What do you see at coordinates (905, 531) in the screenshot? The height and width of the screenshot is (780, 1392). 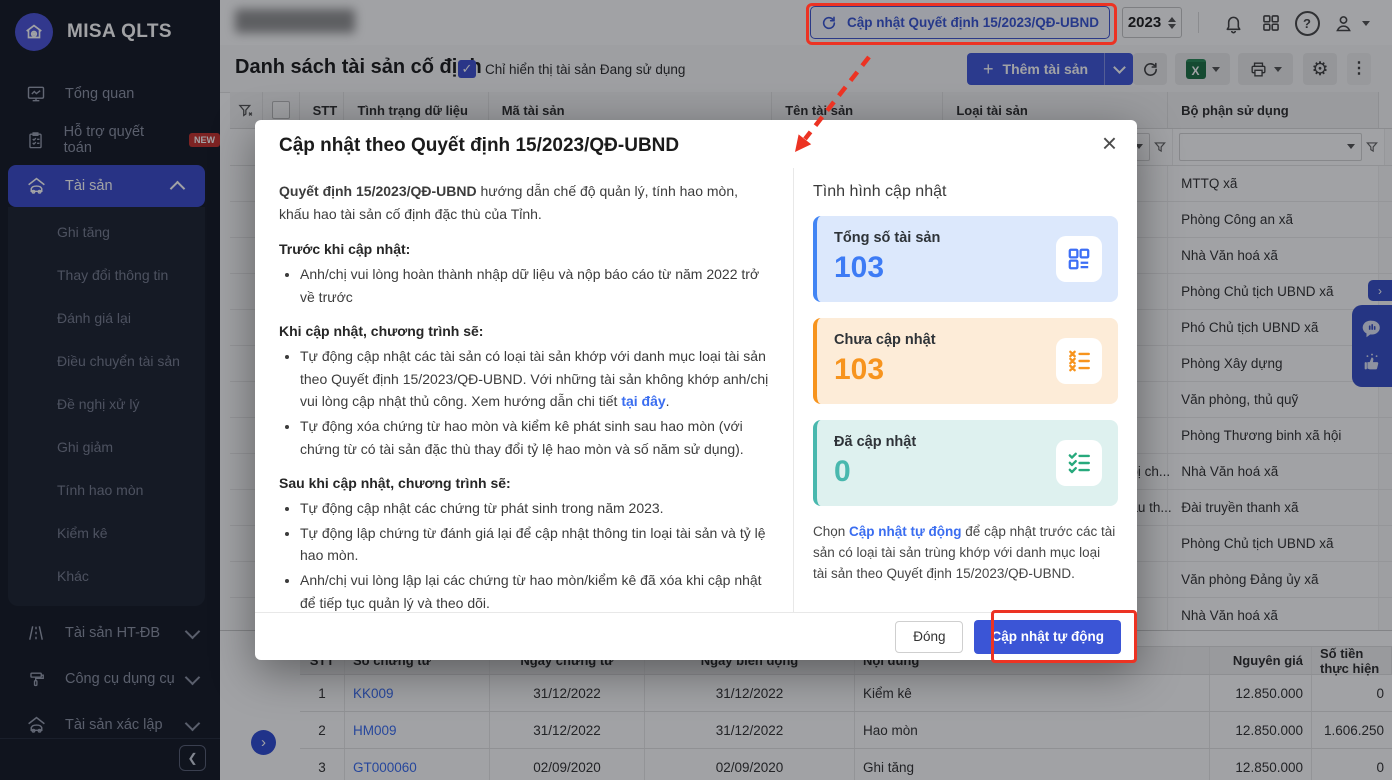 I see `auto-update-link: Cập nhật tự động` at bounding box center [905, 531].